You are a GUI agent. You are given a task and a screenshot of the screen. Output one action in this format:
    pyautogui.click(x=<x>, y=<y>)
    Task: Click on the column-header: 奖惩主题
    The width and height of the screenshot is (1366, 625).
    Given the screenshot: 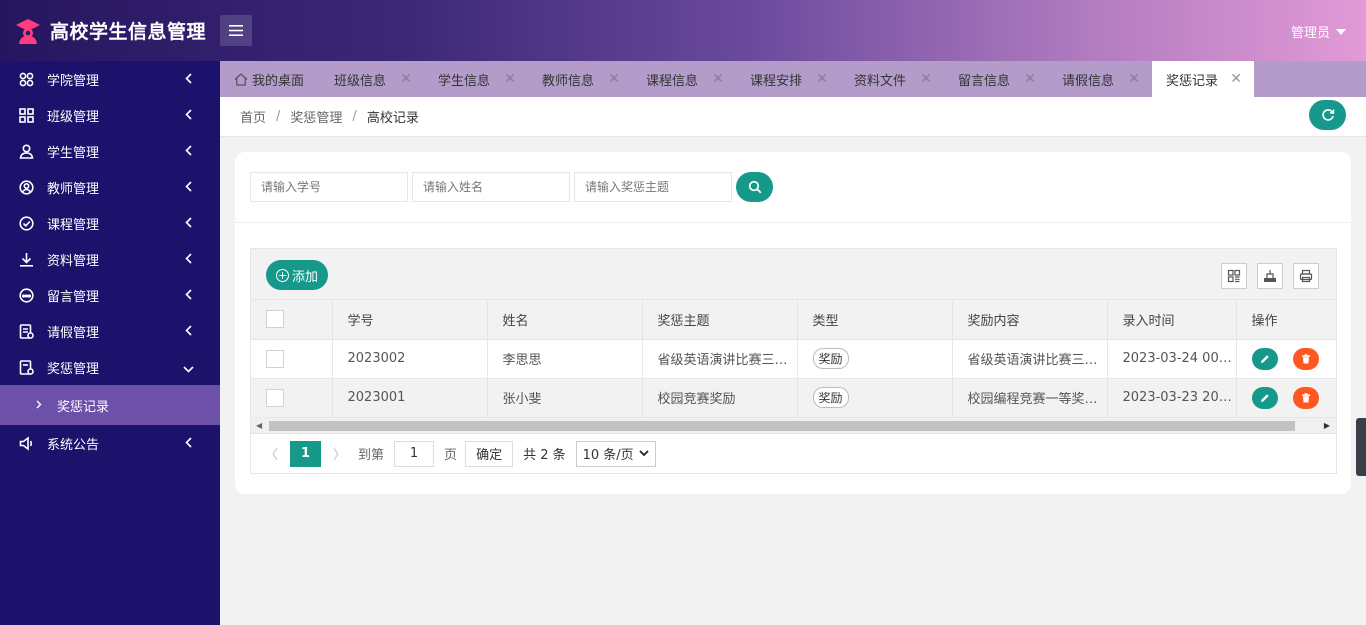 What is the action you would take?
    pyautogui.click(x=720, y=320)
    